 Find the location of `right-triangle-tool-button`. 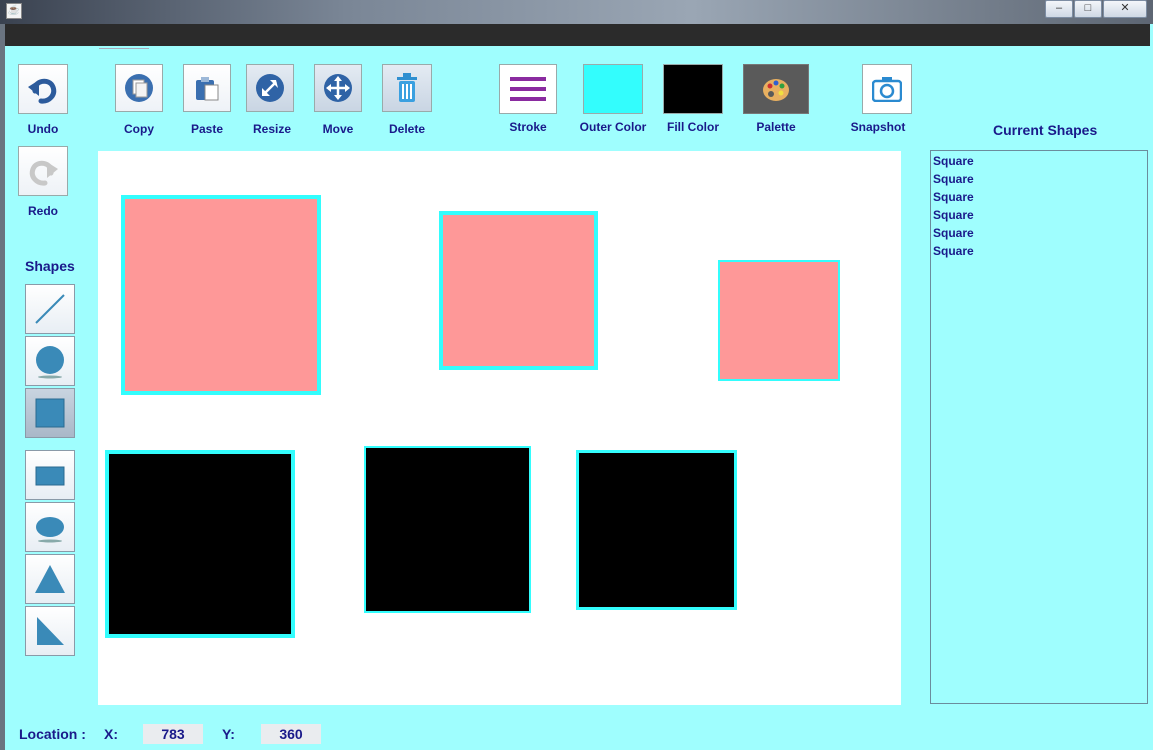

right-triangle-tool-button is located at coordinates (50, 631).